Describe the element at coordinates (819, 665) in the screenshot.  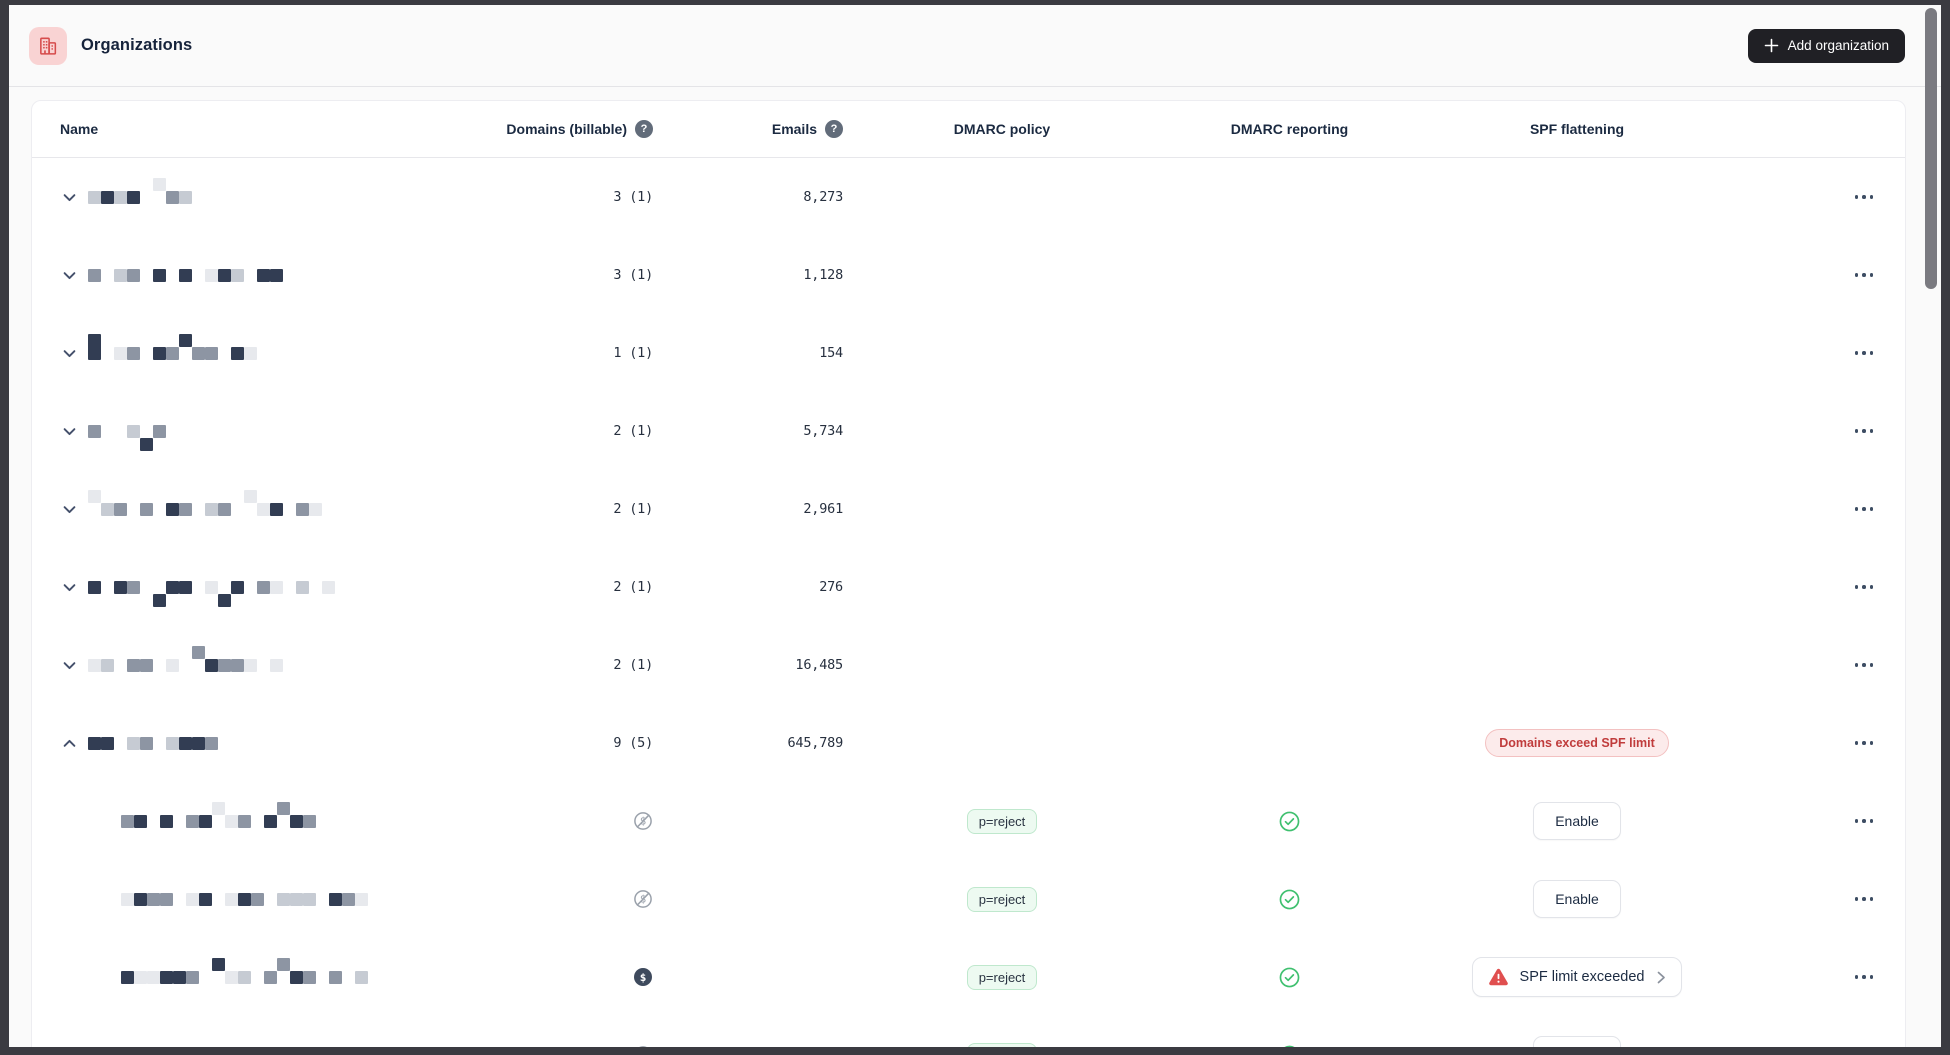
I see `emails-count: 16,485` at that location.